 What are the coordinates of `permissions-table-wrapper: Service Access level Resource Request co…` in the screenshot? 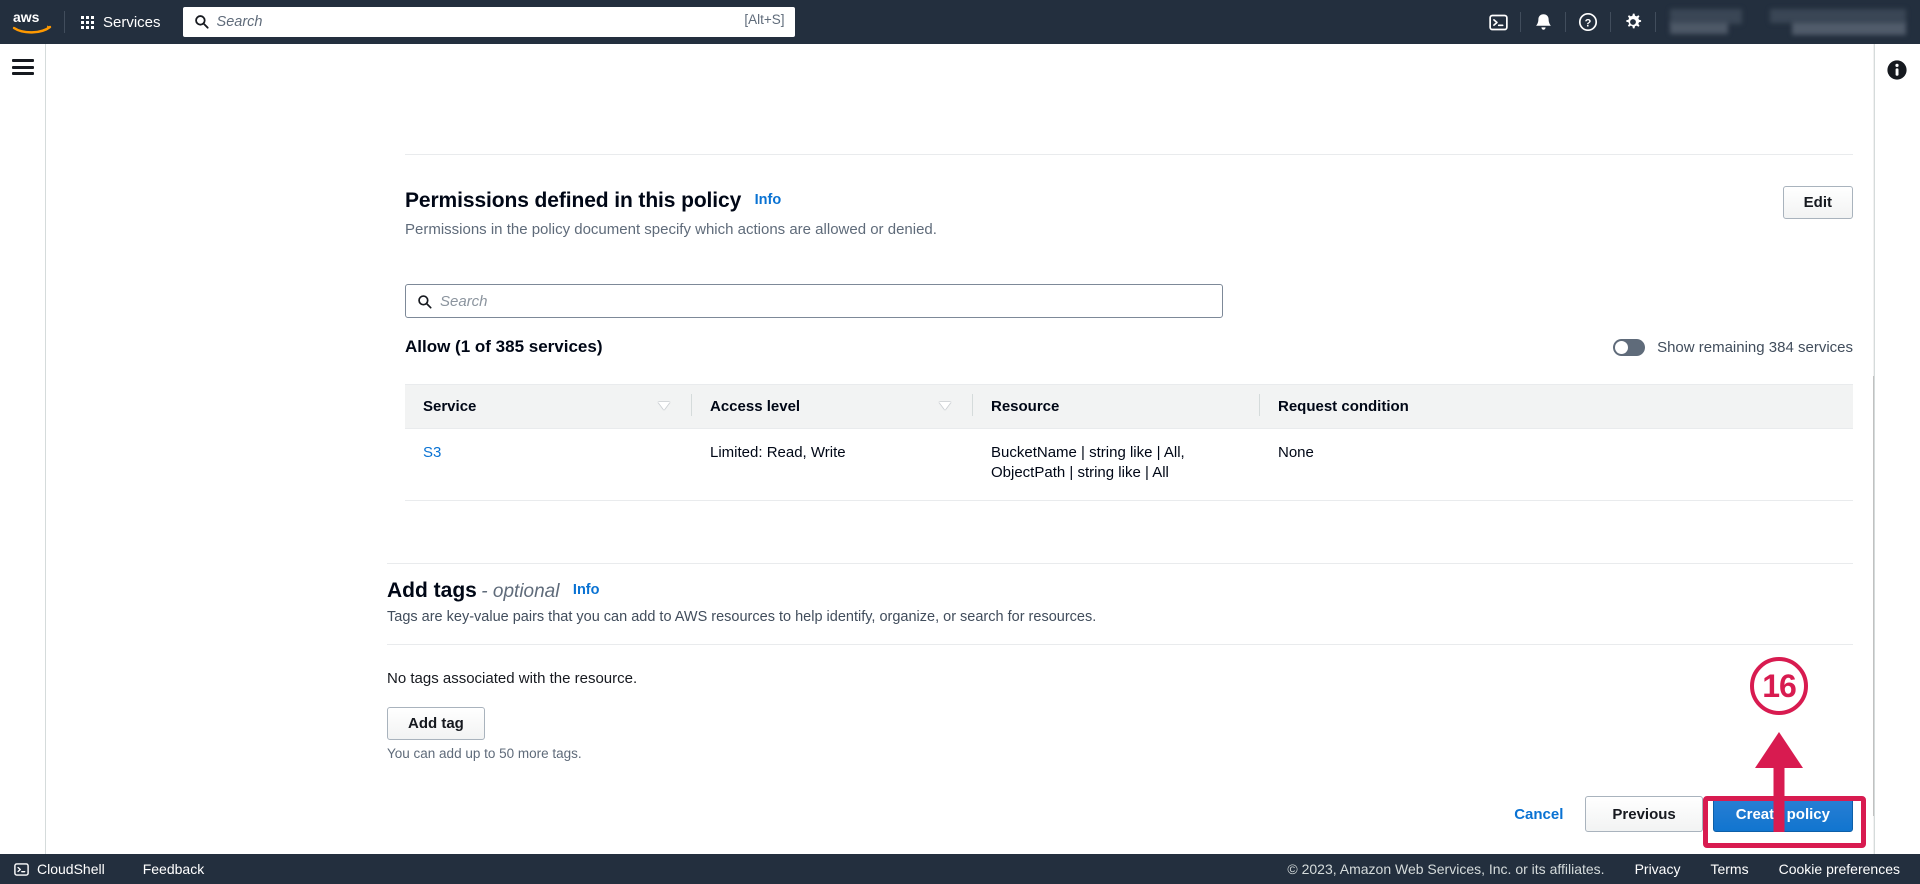 It's located at (1129, 442).